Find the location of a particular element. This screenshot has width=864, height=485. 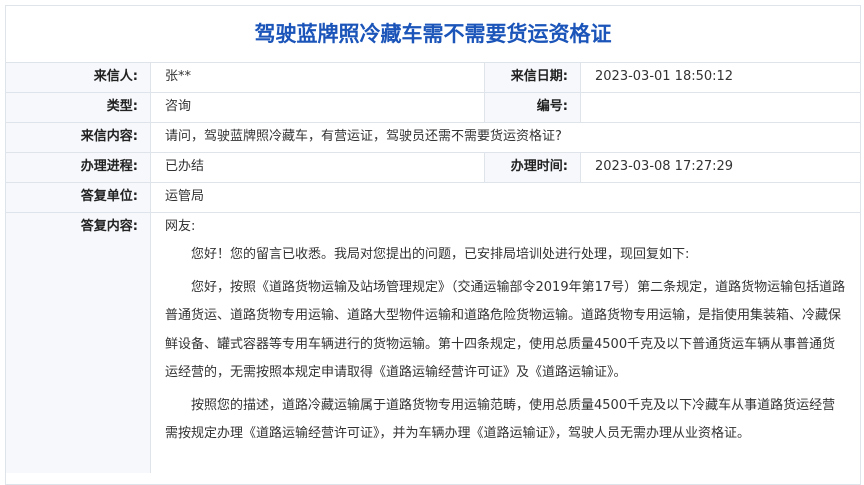

content-label: 来信内容: is located at coordinates (78, 137).